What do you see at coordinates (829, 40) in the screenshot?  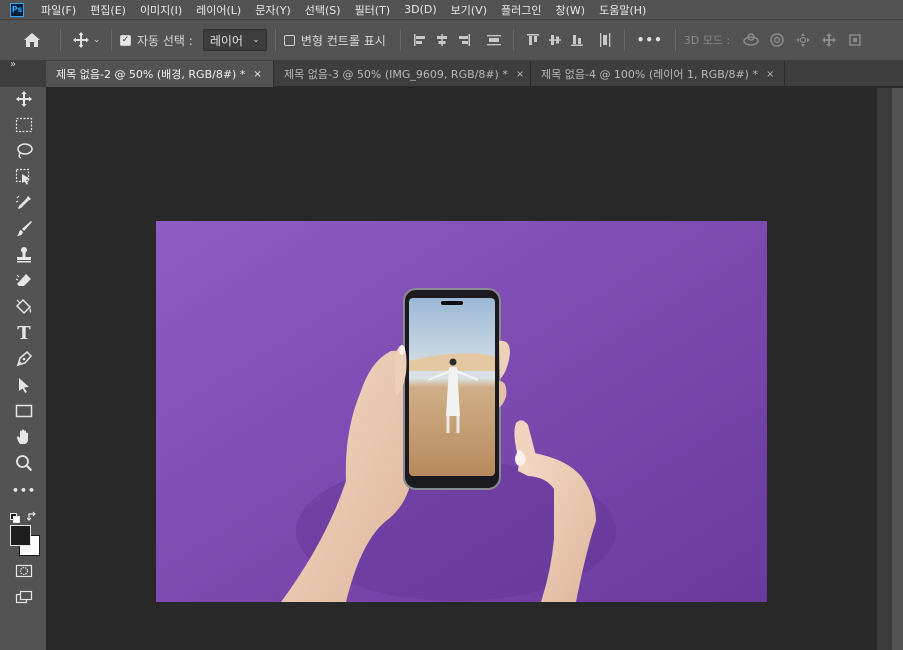 I see `3d-slide-icon` at bounding box center [829, 40].